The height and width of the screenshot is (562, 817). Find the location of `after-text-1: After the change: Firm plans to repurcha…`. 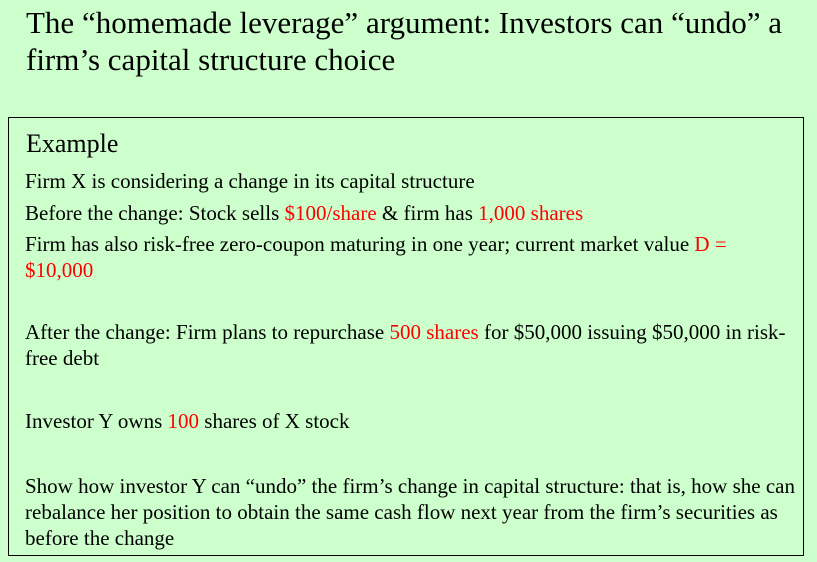

after-text-1: After the change: Firm plans to repurcha… is located at coordinates (207, 332).